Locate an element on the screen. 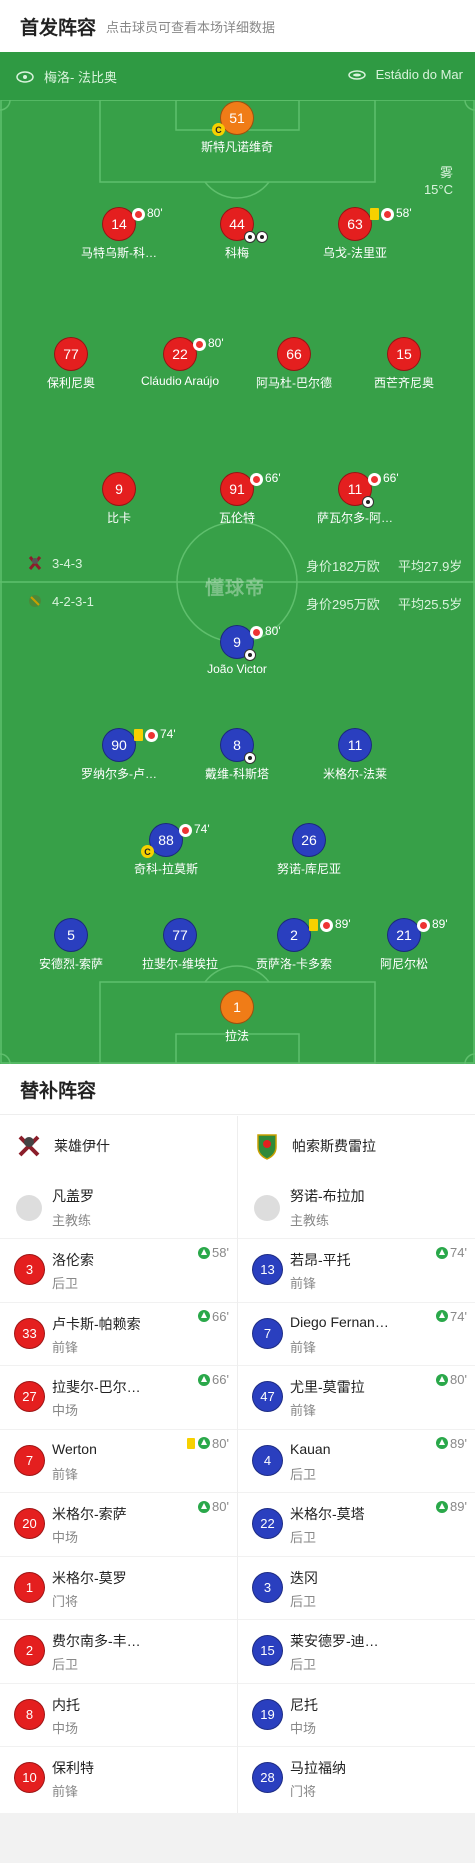 This screenshot has height=1863, width=475. away-player-1: 1 拉法 is located at coordinates (237, 1016).